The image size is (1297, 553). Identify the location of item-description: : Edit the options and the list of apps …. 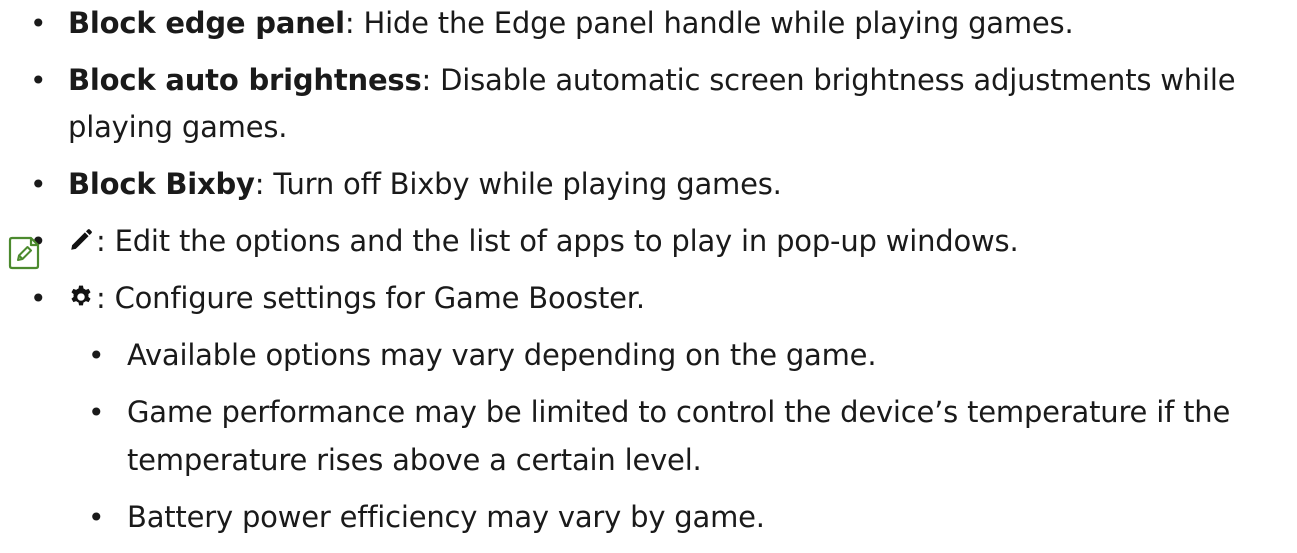
(557, 241).